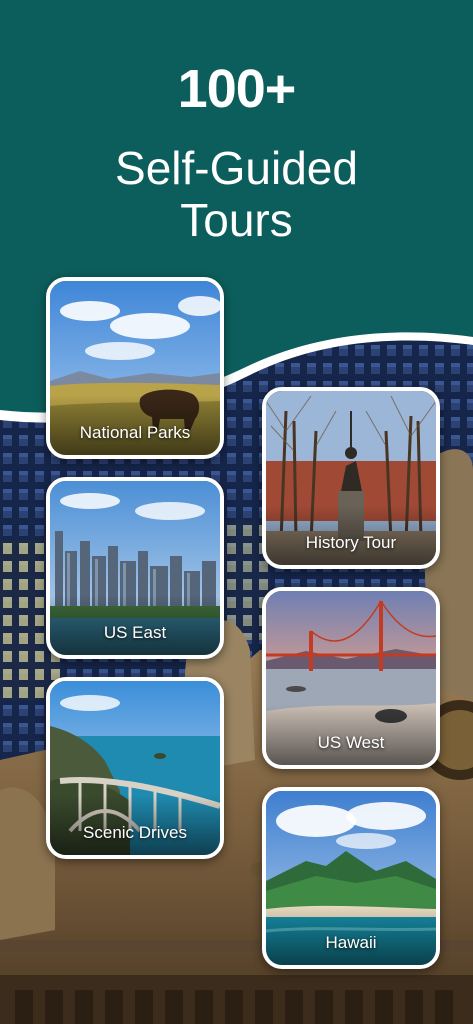 The image size is (473, 1024). Describe the element at coordinates (236, 220) in the screenshot. I see `headline-line2: Tours` at that location.